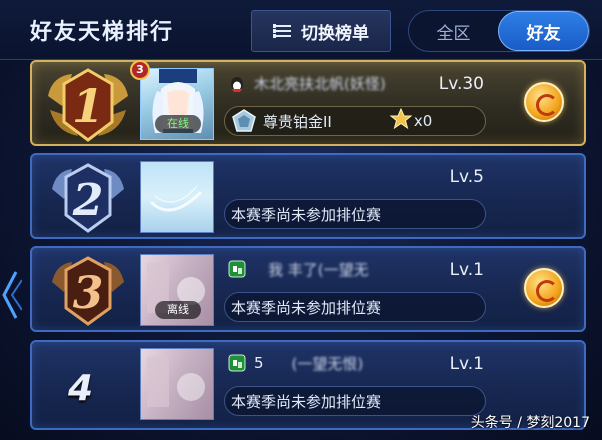 Image resolution: width=602 pixels, height=440 pixels. I want to click on tab-friends: 好友, so click(543, 31).